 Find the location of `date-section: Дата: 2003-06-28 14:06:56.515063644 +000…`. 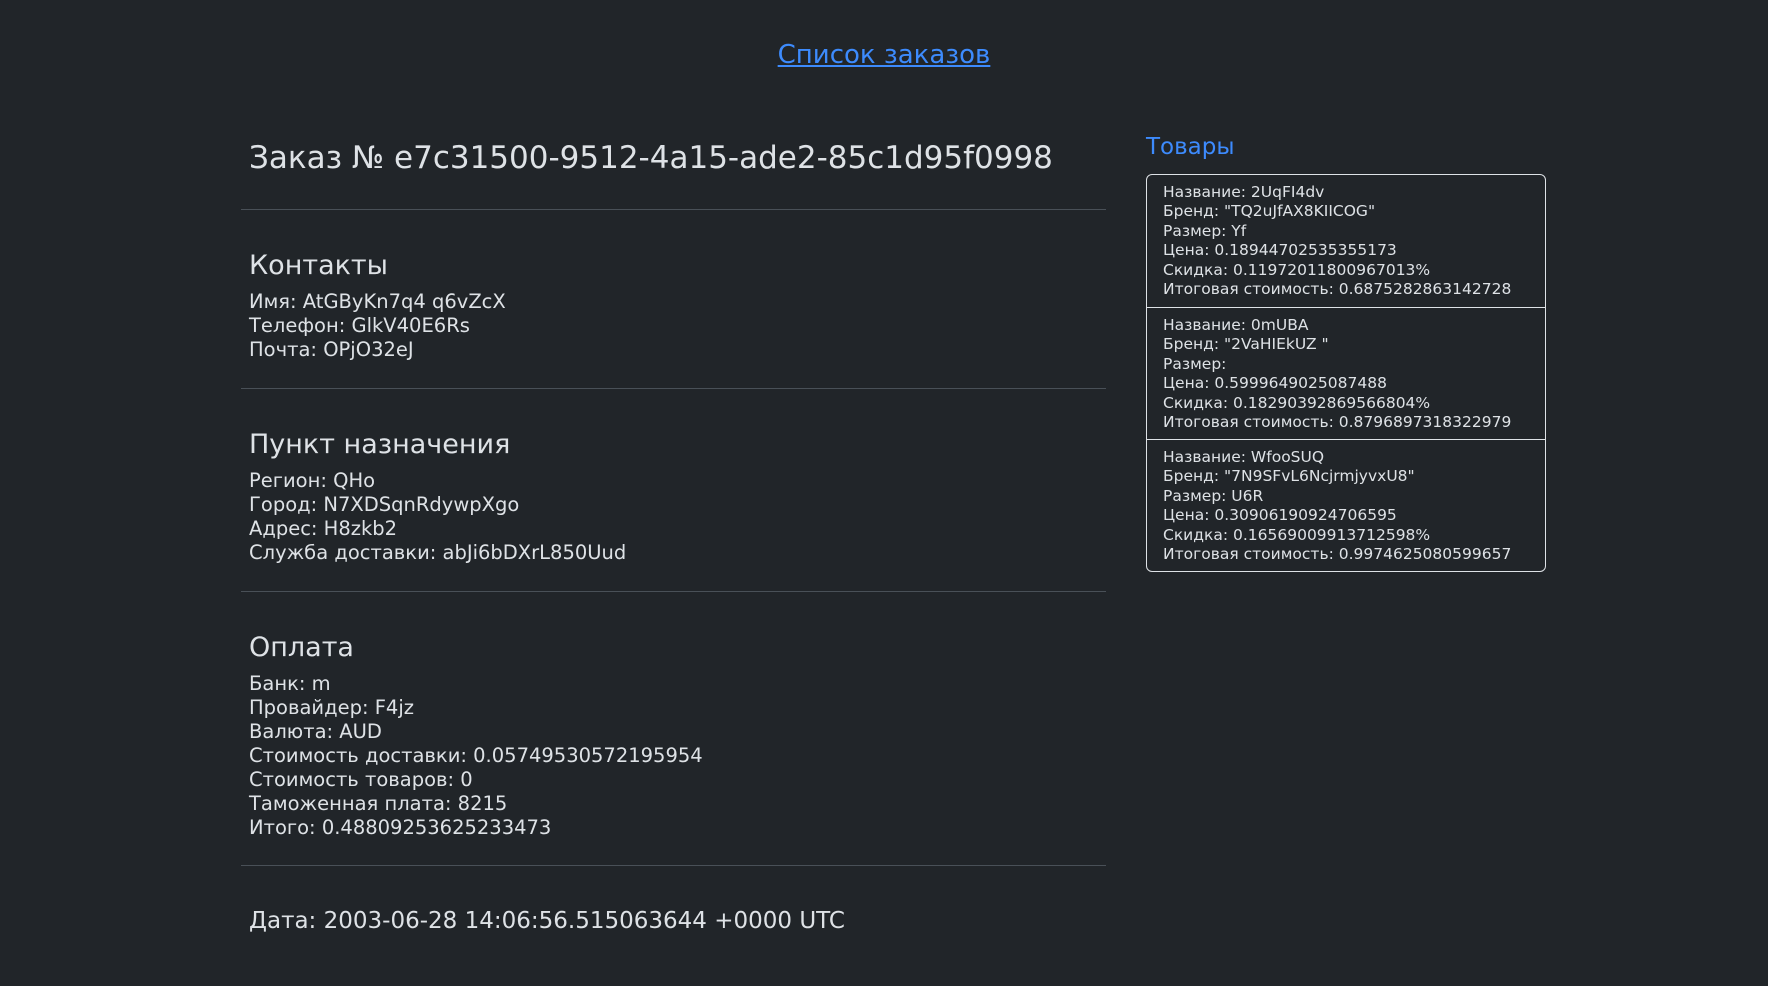

date-section: Дата: 2003-06-28 14:06:56.515063644 +000… is located at coordinates (673, 925).